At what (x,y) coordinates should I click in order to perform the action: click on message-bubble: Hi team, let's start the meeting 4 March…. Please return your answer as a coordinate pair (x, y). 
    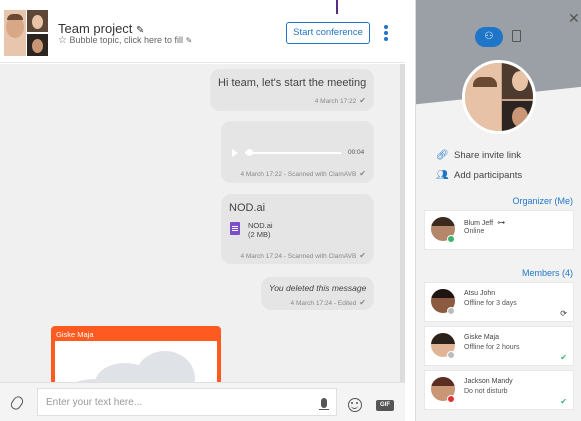
    Looking at the image, I should click on (292, 90).